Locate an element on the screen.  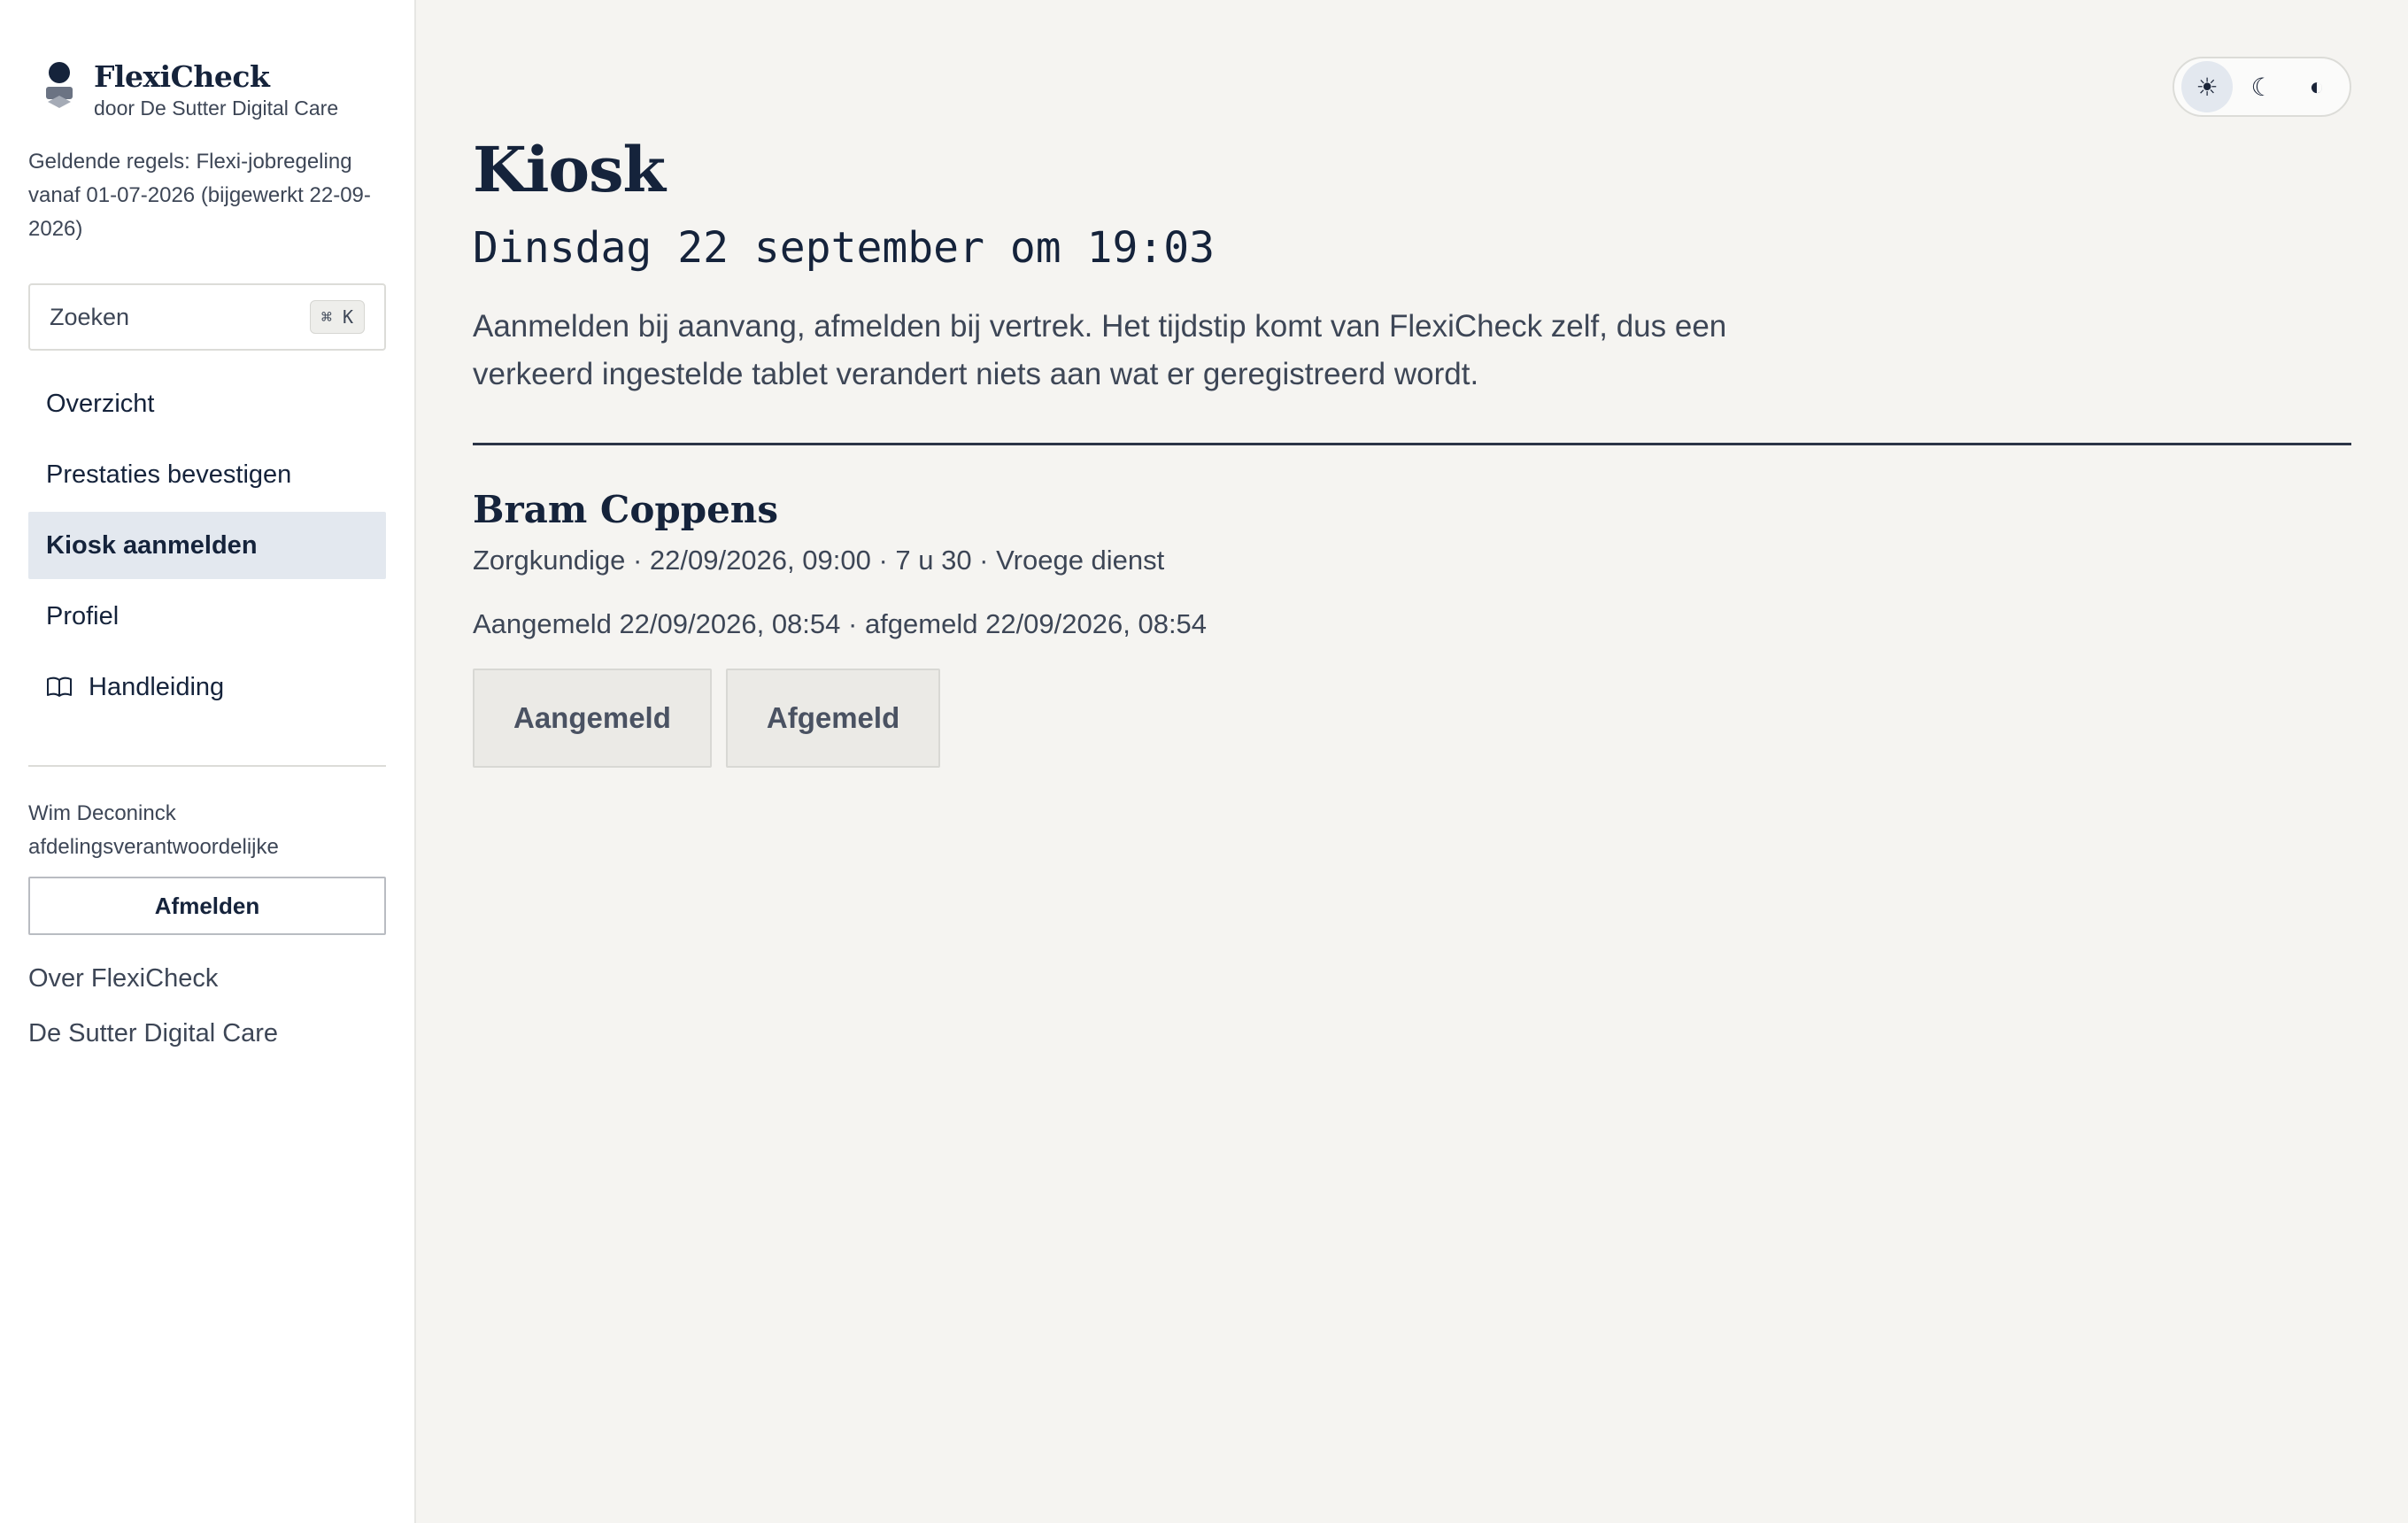
moon-icon: ☾ is located at coordinates (2262, 86).